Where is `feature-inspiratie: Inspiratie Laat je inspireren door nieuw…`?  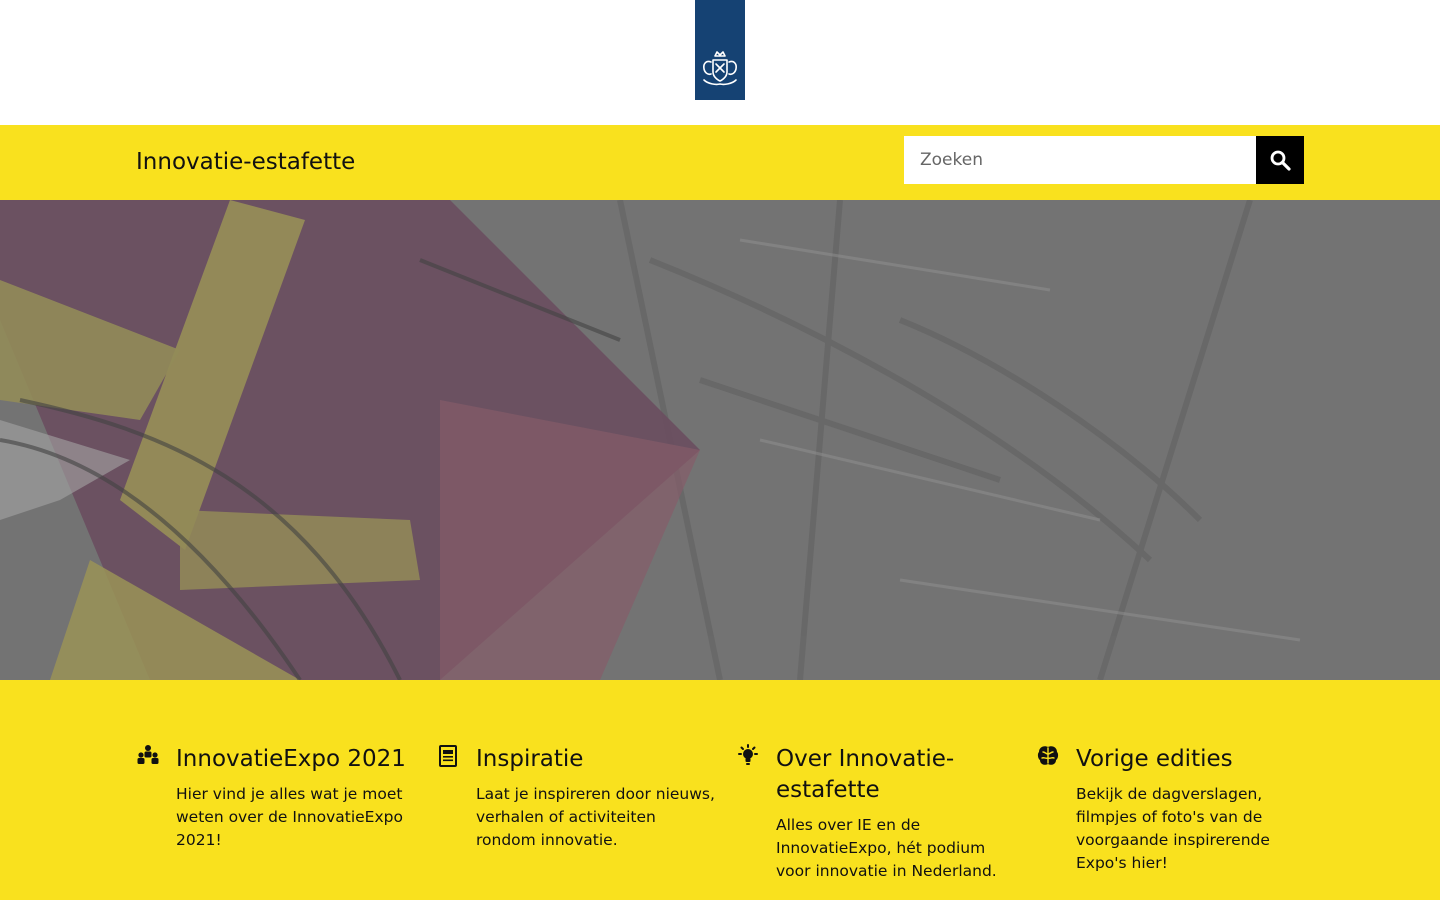 feature-inspiratie: Inspiratie Laat je inspireren door nieuw… is located at coordinates (576, 798).